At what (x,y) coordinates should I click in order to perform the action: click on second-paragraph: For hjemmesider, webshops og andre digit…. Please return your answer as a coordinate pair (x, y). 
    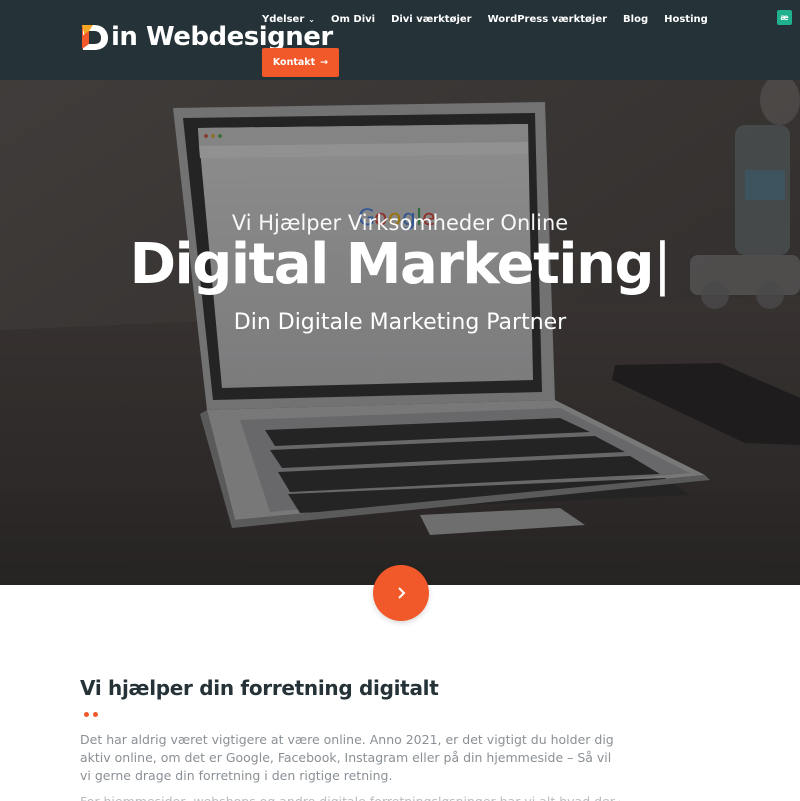
    Looking at the image, I should click on (350, 797).